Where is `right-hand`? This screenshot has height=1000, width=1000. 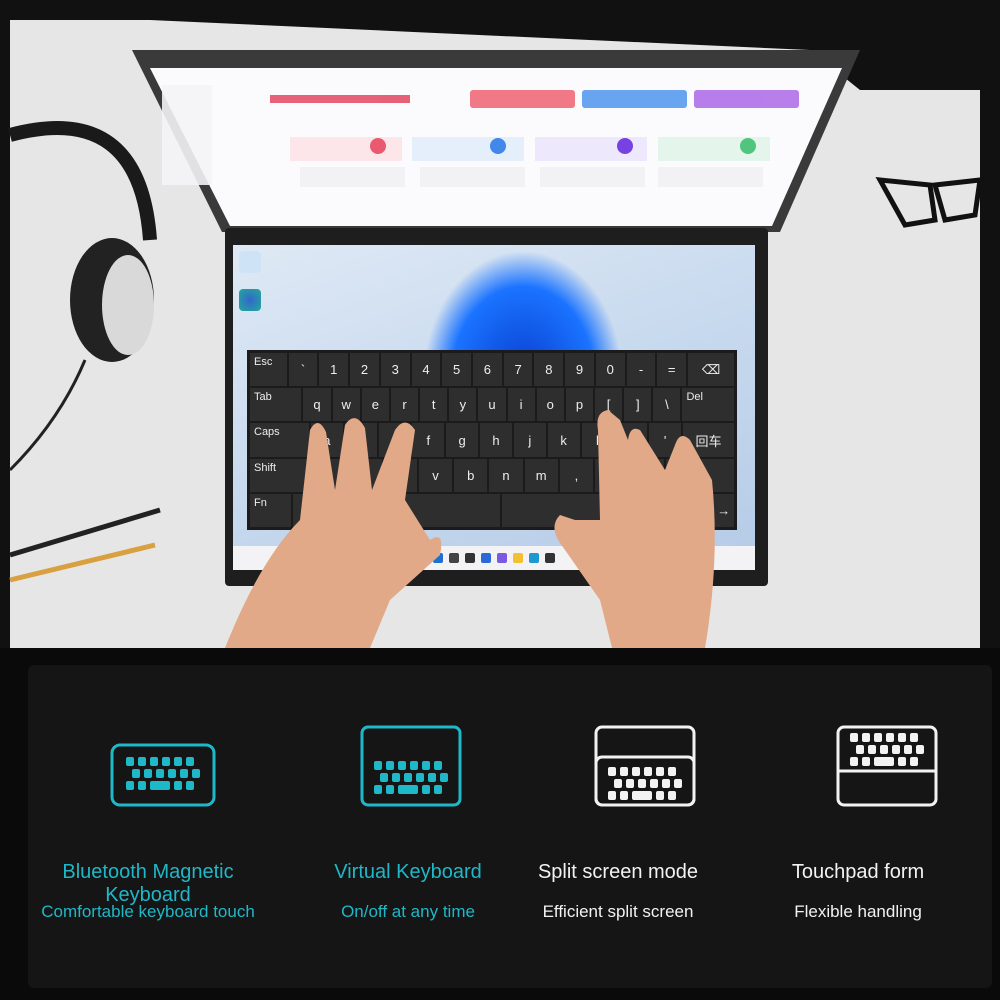 right-hand is located at coordinates (634, 529).